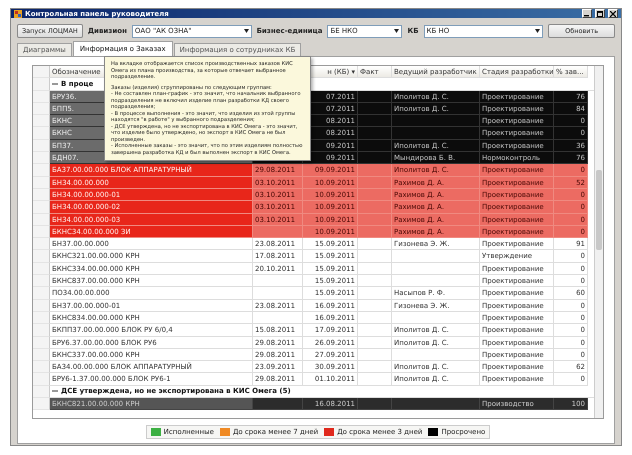 This screenshot has width=632, height=455. I want to click on maximize-button, so click(600, 13).